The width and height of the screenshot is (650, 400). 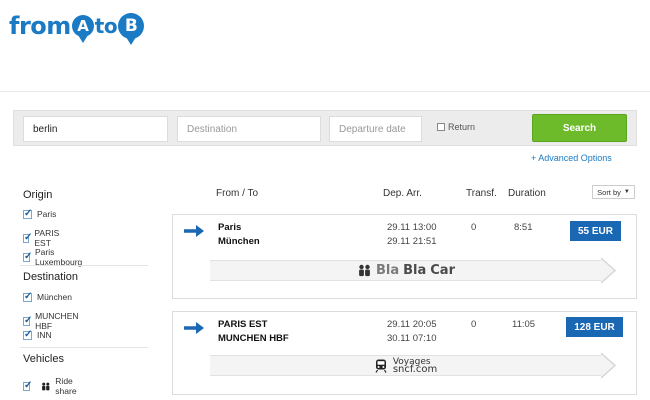 What do you see at coordinates (40, 26) in the screenshot?
I see `logo-text-from: from` at bounding box center [40, 26].